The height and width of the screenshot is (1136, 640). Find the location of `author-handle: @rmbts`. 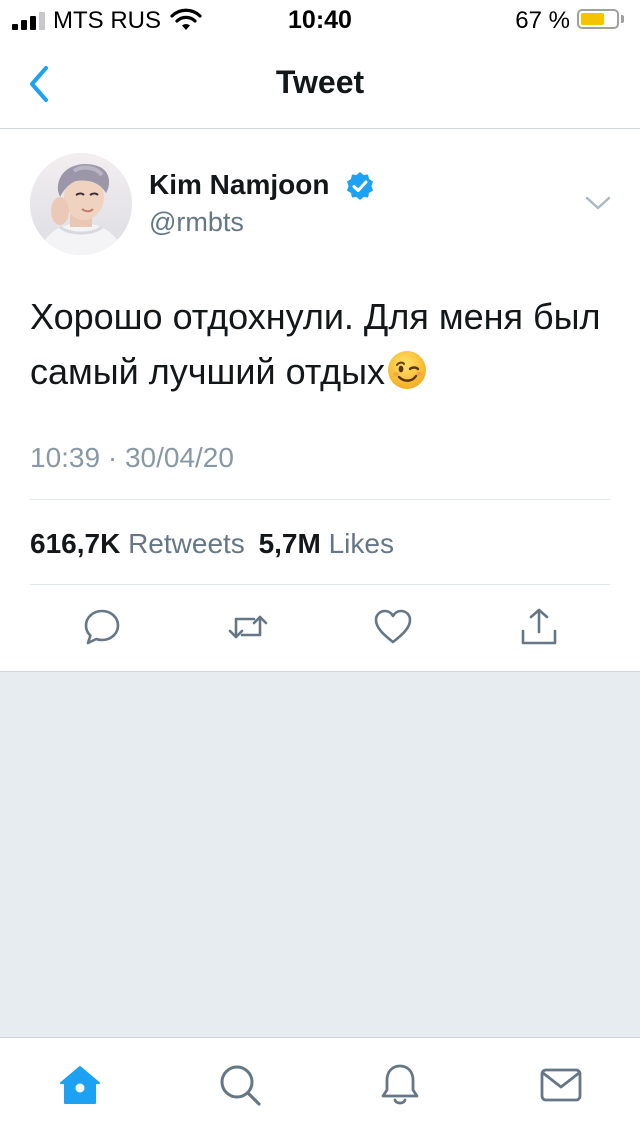

author-handle: @rmbts is located at coordinates (196, 222).